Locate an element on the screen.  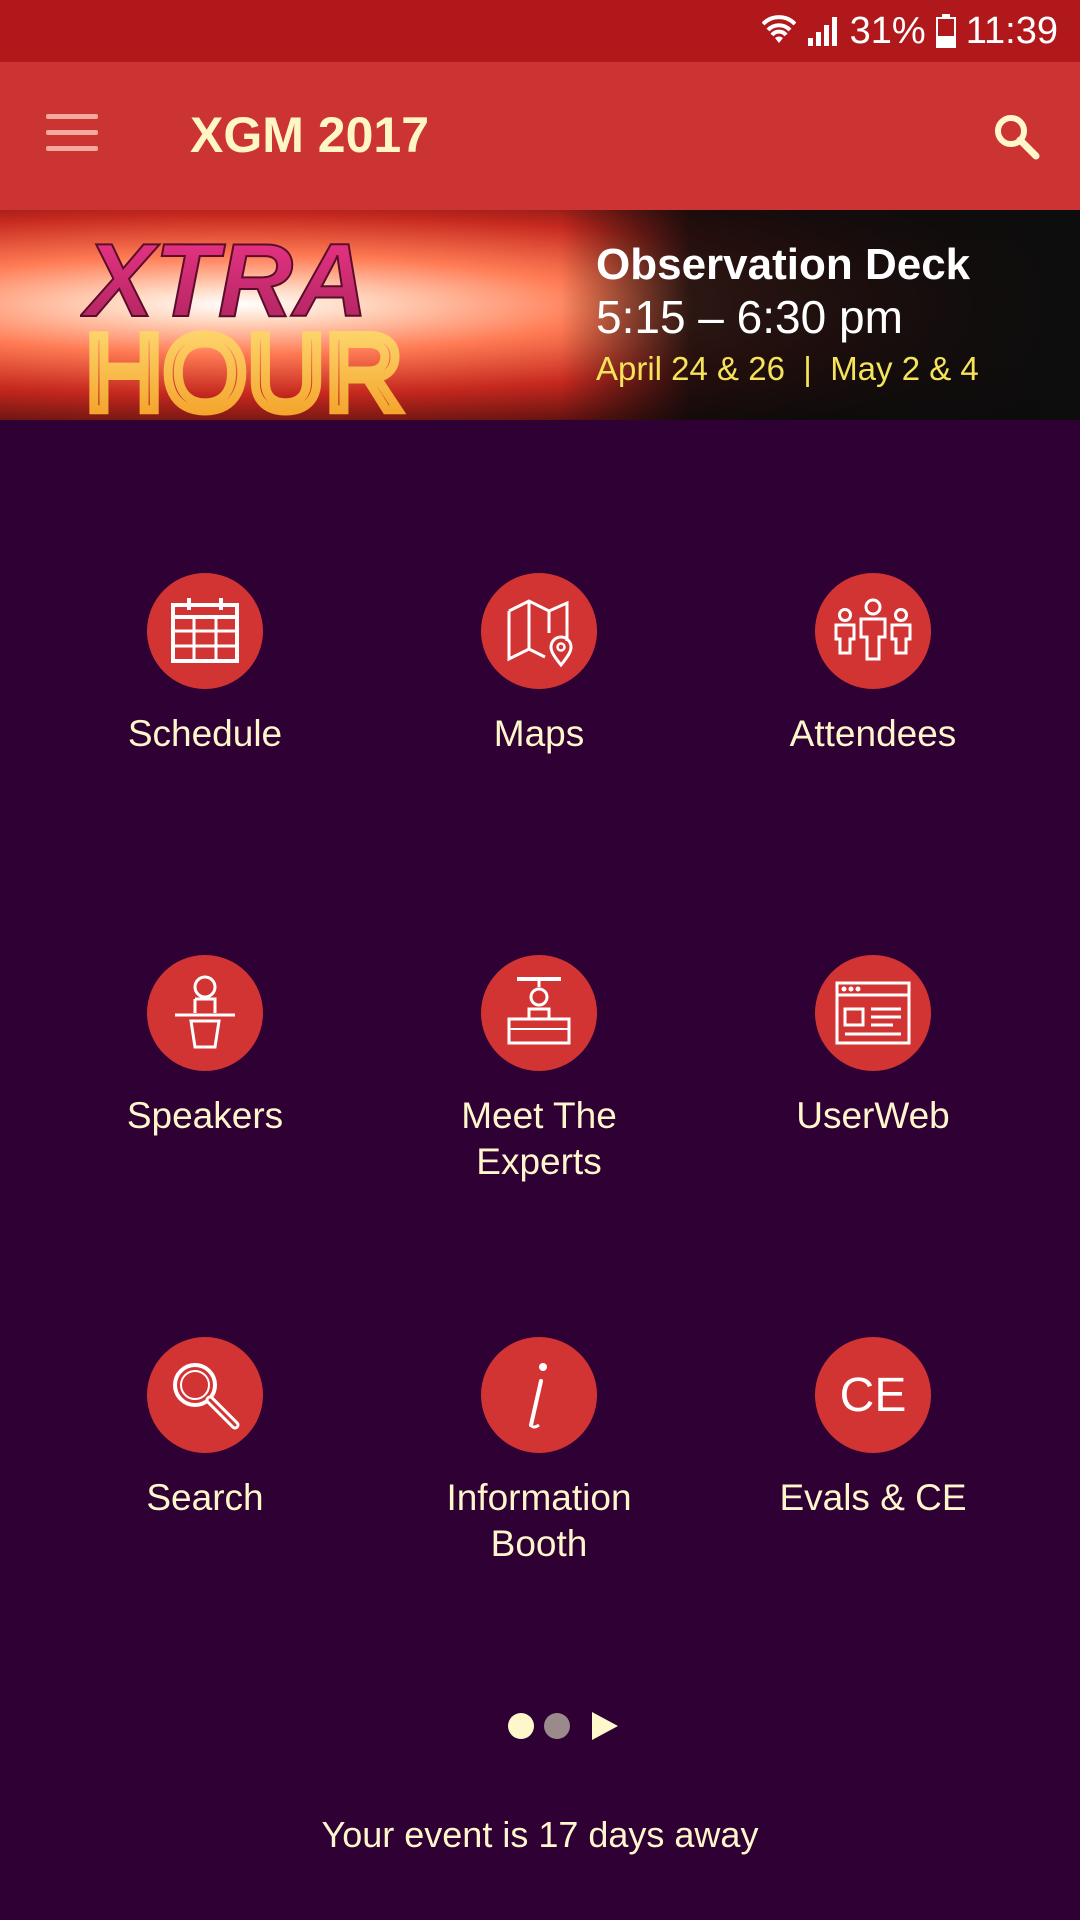
signal-icon is located at coordinates (822, 31).